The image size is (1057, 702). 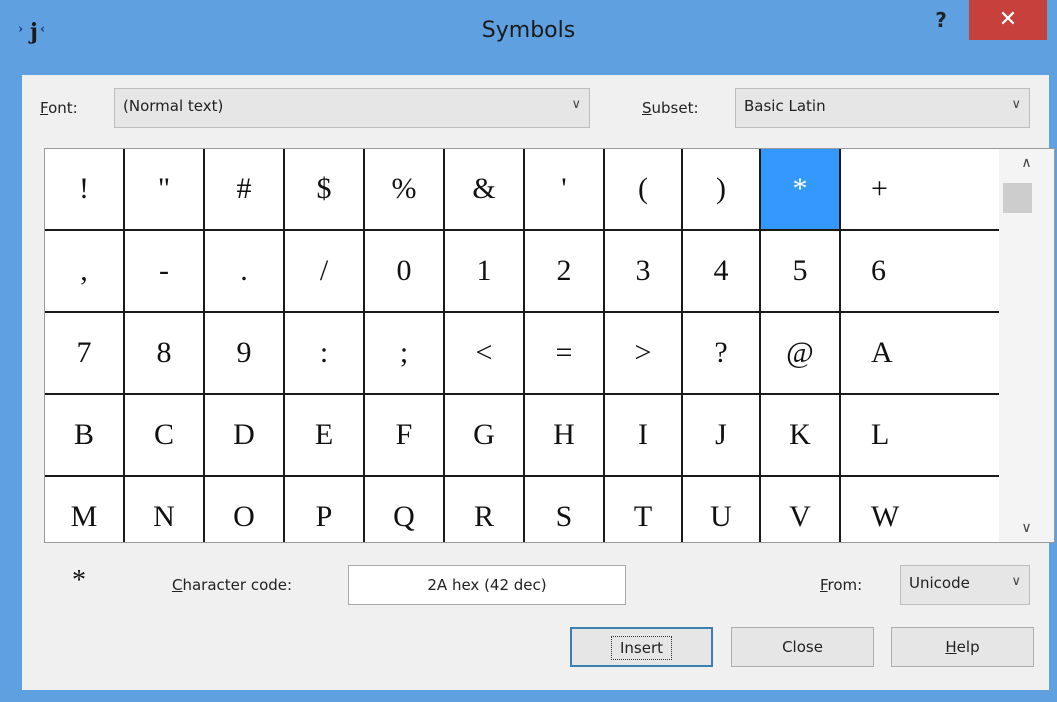 I want to click on insert-button: Insert, so click(x=641, y=647).